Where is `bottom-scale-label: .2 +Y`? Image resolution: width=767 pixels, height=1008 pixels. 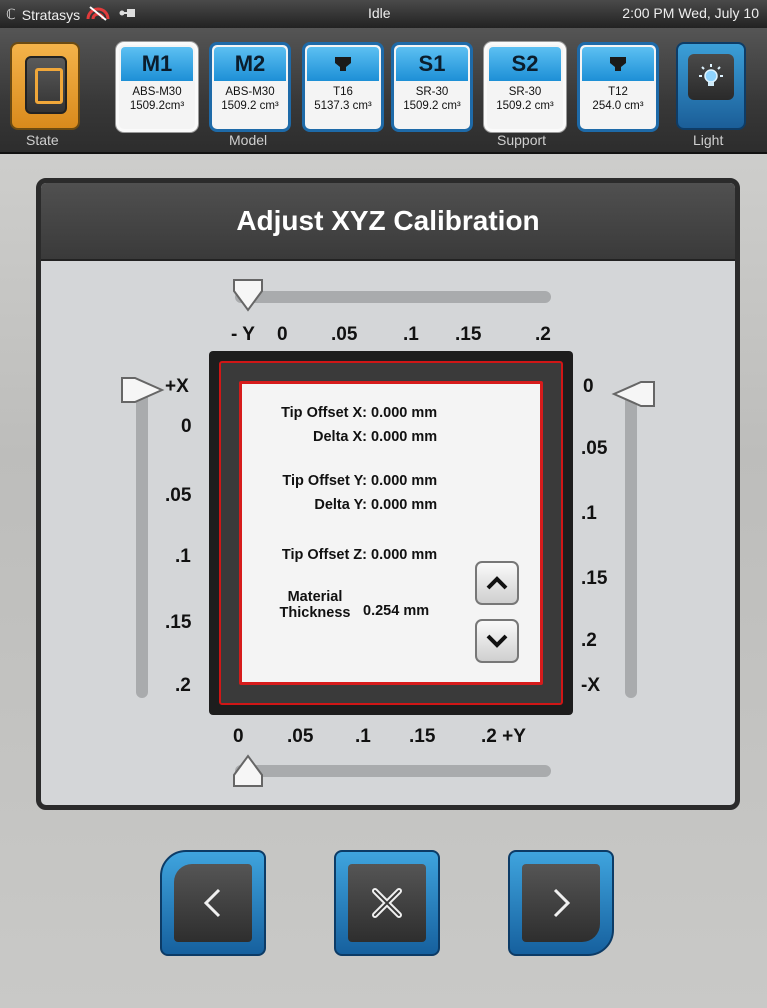
bottom-scale-label: .2 +Y is located at coordinates (503, 736).